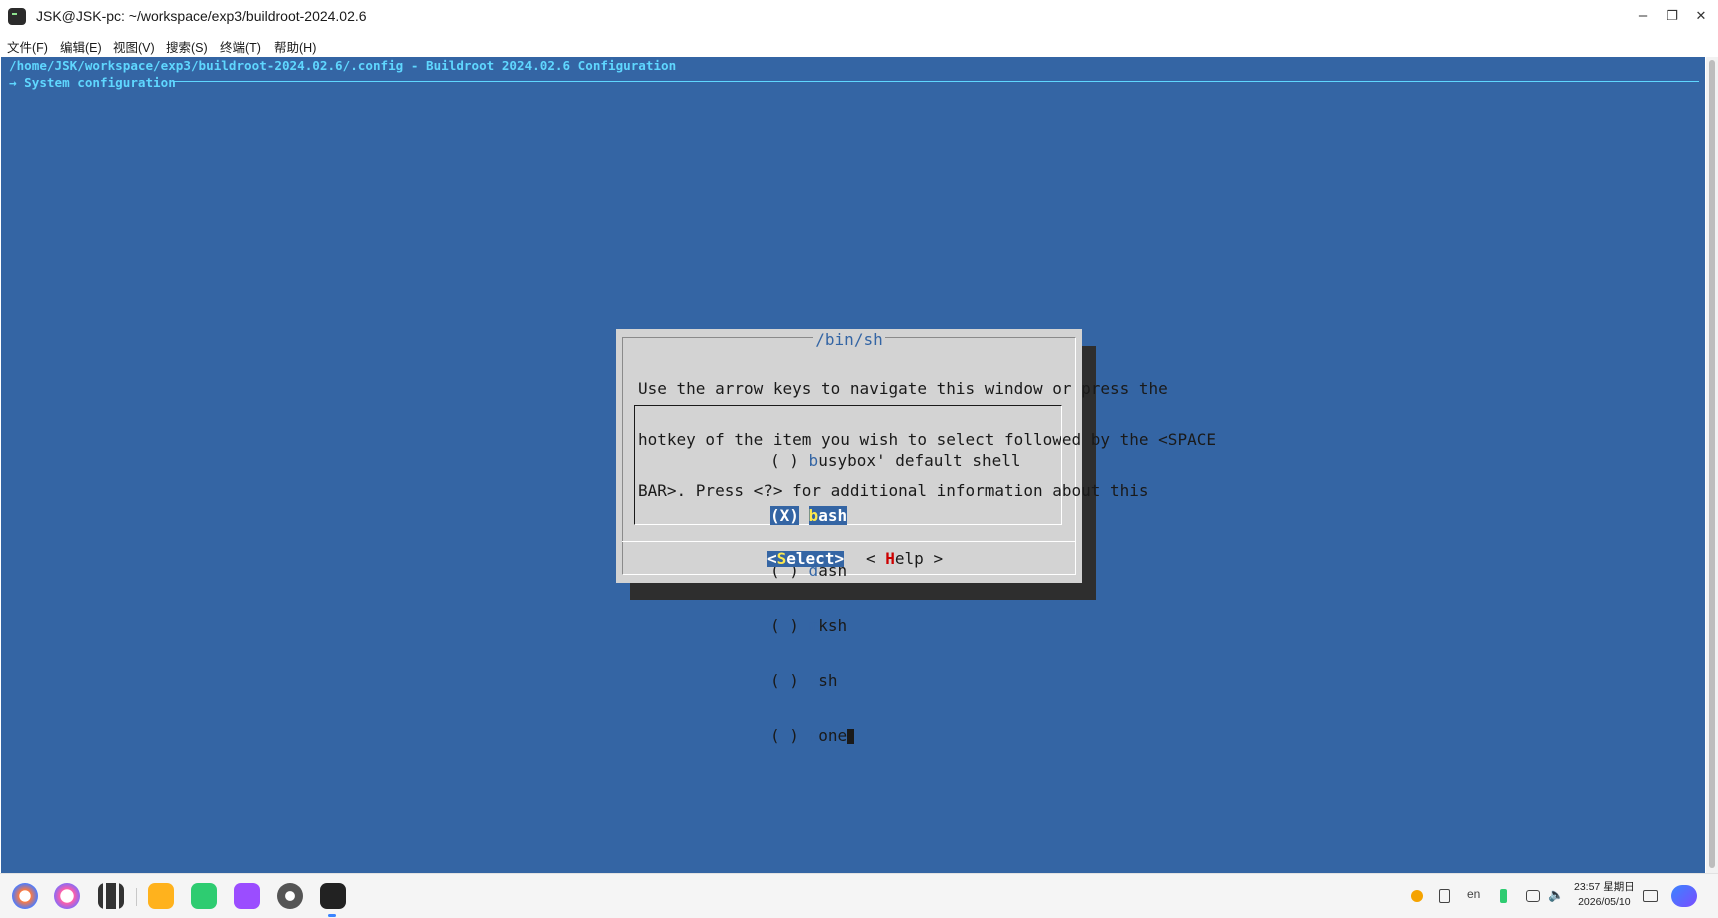  I want to click on restore-button: ❐, so click(1672, 16).